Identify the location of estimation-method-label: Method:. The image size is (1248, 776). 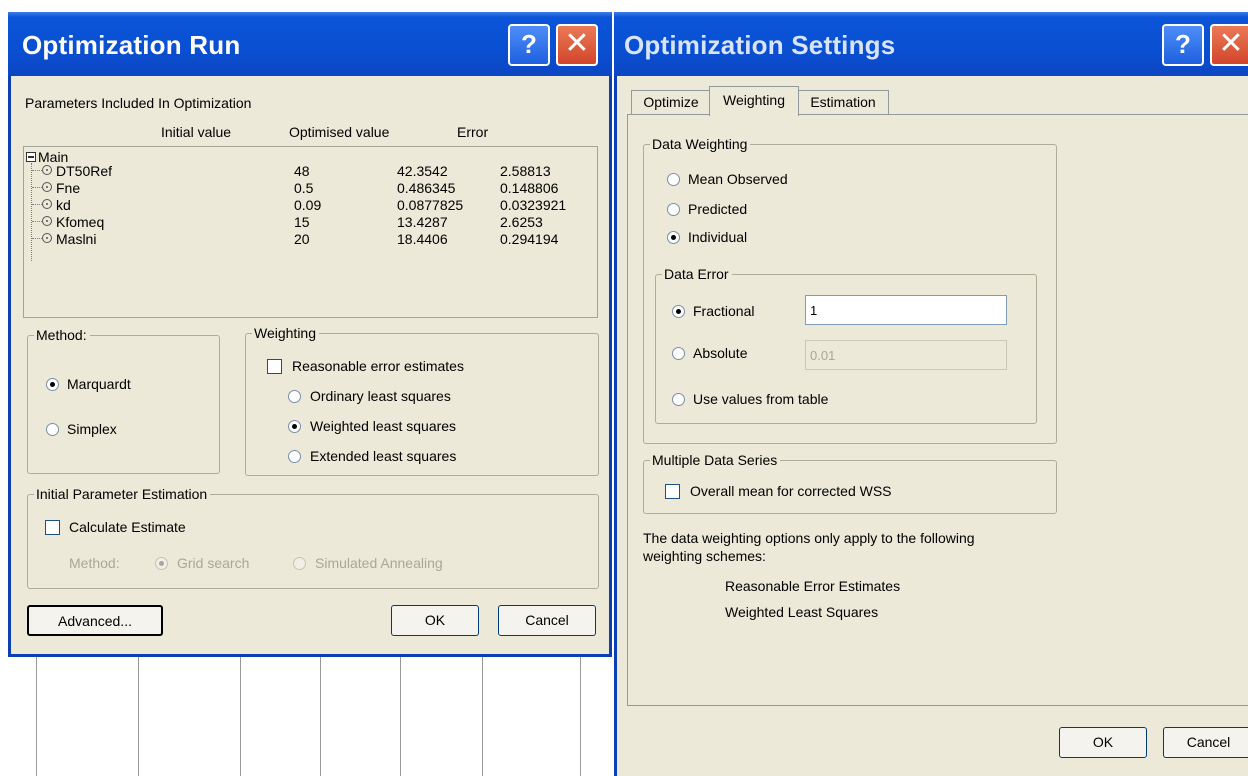
(94, 563).